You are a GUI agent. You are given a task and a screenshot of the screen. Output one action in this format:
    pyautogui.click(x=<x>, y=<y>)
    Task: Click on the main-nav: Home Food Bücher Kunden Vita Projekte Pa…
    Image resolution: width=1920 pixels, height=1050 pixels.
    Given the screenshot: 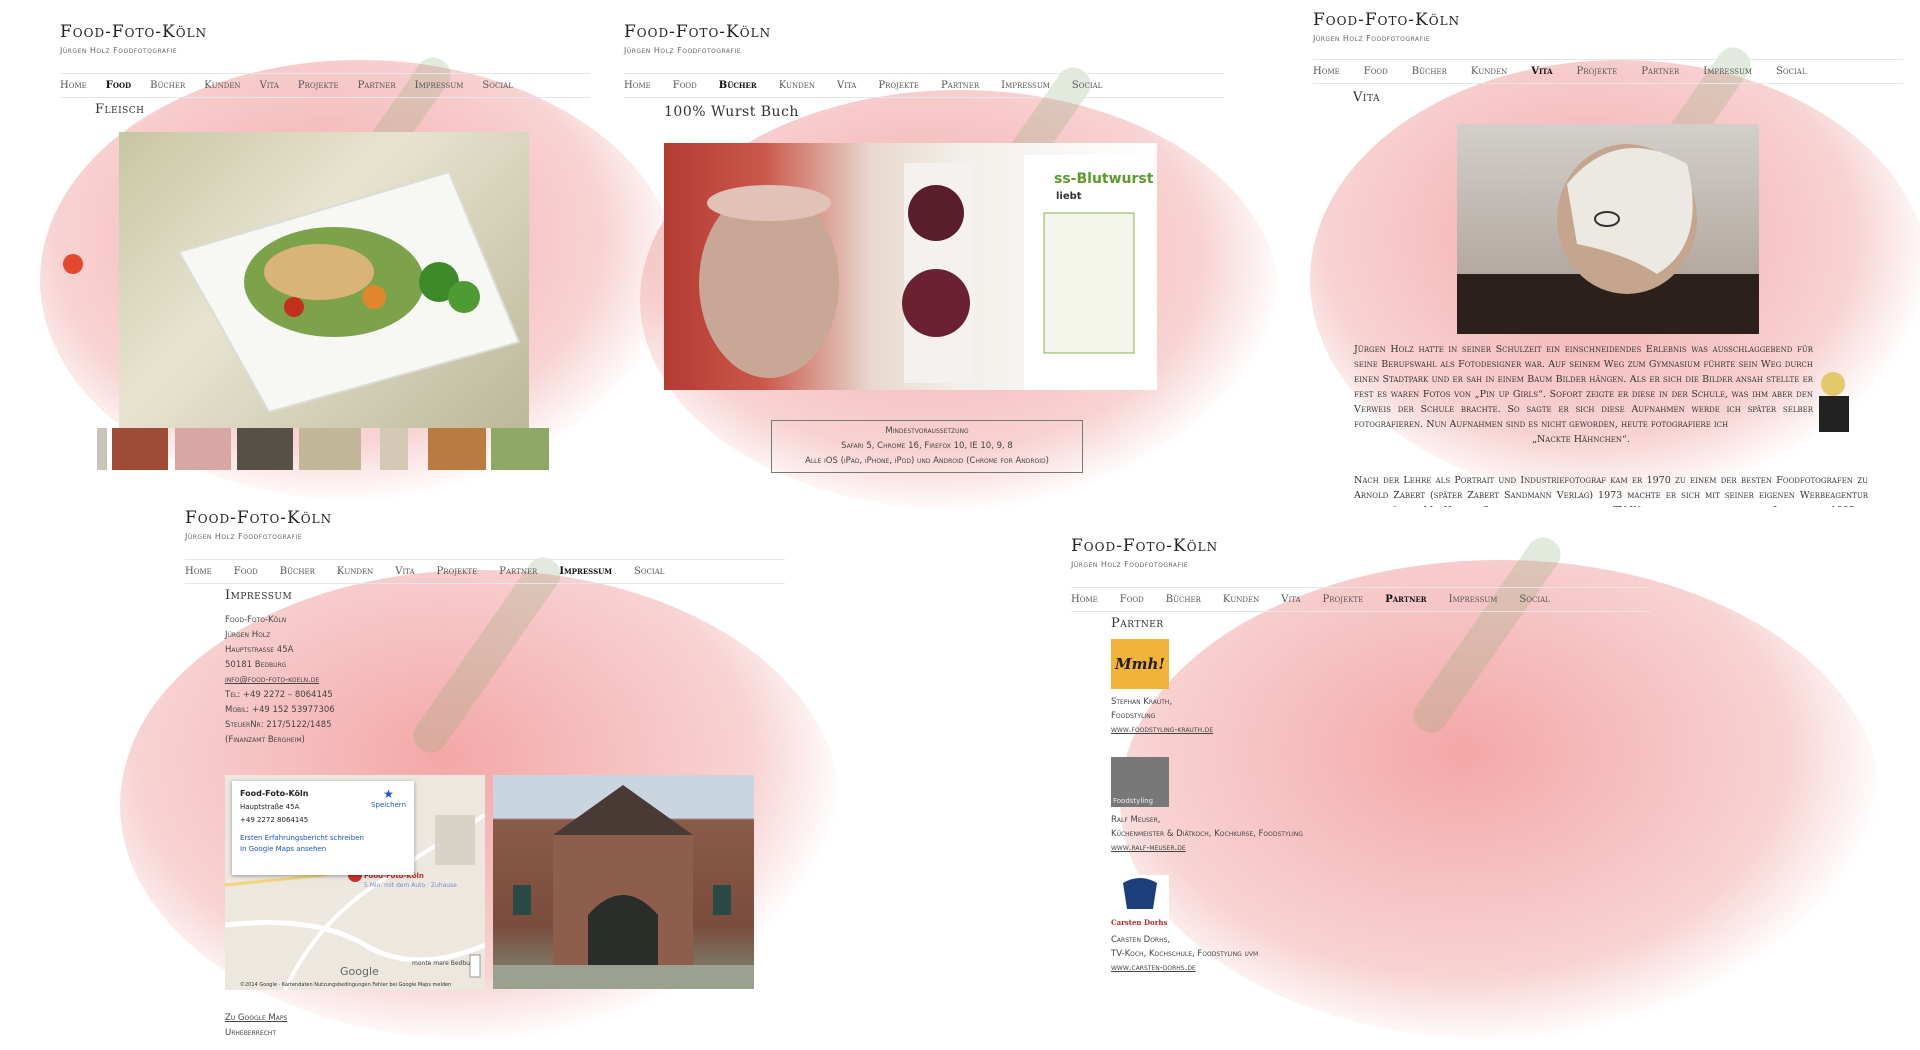 What is the action you would take?
    pyautogui.click(x=924, y=85)
    